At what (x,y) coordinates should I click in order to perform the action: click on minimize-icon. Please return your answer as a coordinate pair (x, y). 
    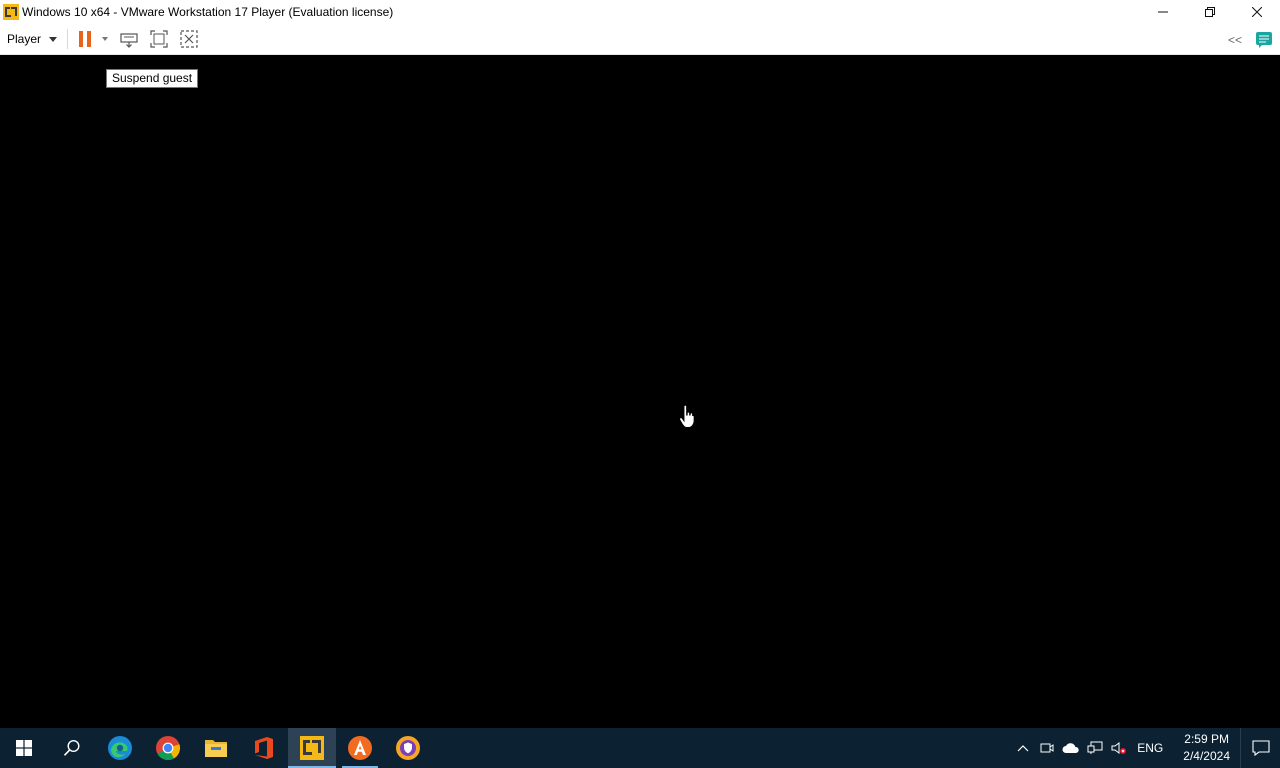
    Looking at the image, I should click on (1162, 12).